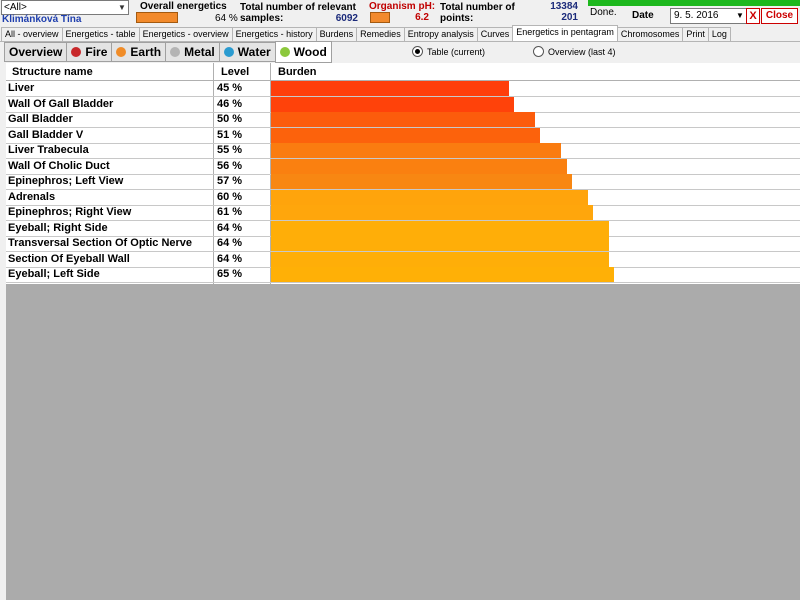  What do you see at coordinates (69, 258) in the screenshot?
I see `structure-name: Section Of Eyeball Wall` at bounding box center [69, 258].